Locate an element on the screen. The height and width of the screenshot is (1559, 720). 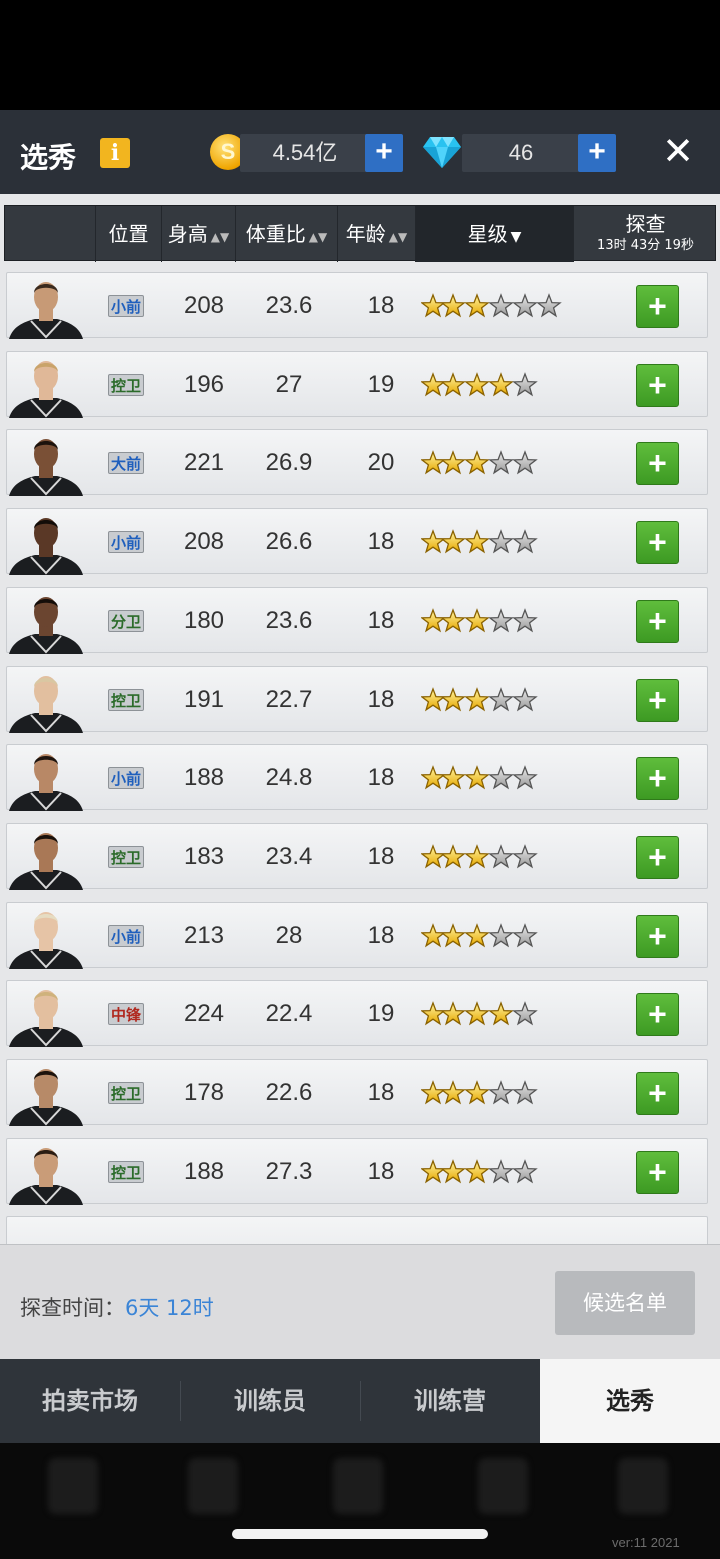
player-row: 控卫 183 23.4 18 + is located at coordinates (357, 856).